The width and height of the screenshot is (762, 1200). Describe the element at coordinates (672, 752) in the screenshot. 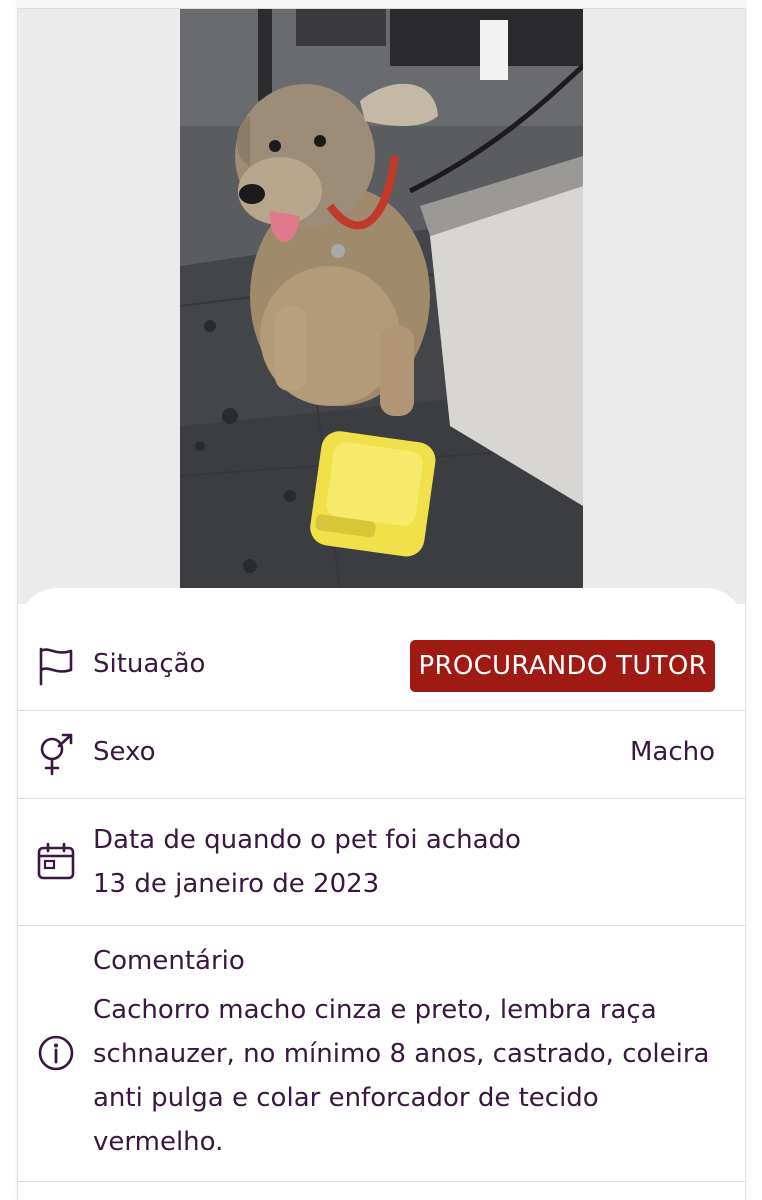

I see `sex-value: Macho` at that location.